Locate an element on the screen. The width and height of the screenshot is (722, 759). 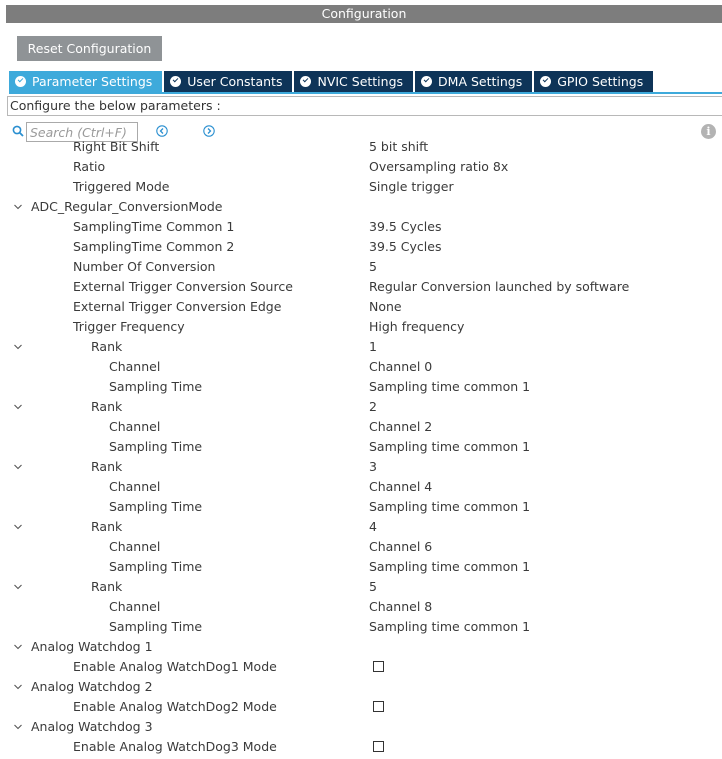
tree-row: Channel Channel 6 is located at coordinates (361, 547).